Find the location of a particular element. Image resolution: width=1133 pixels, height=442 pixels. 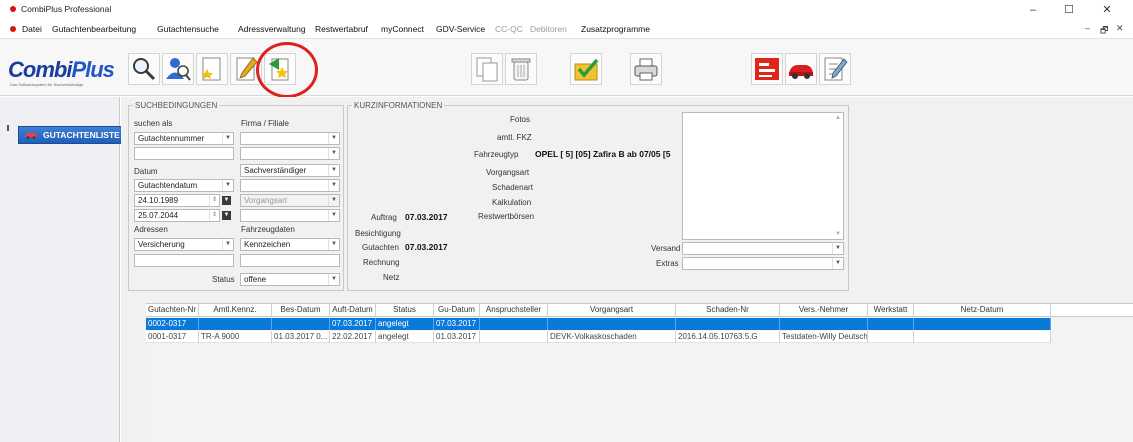

sachverstaendiger-select: Sachverständiger ▼ is located at coordinates (290, 170).